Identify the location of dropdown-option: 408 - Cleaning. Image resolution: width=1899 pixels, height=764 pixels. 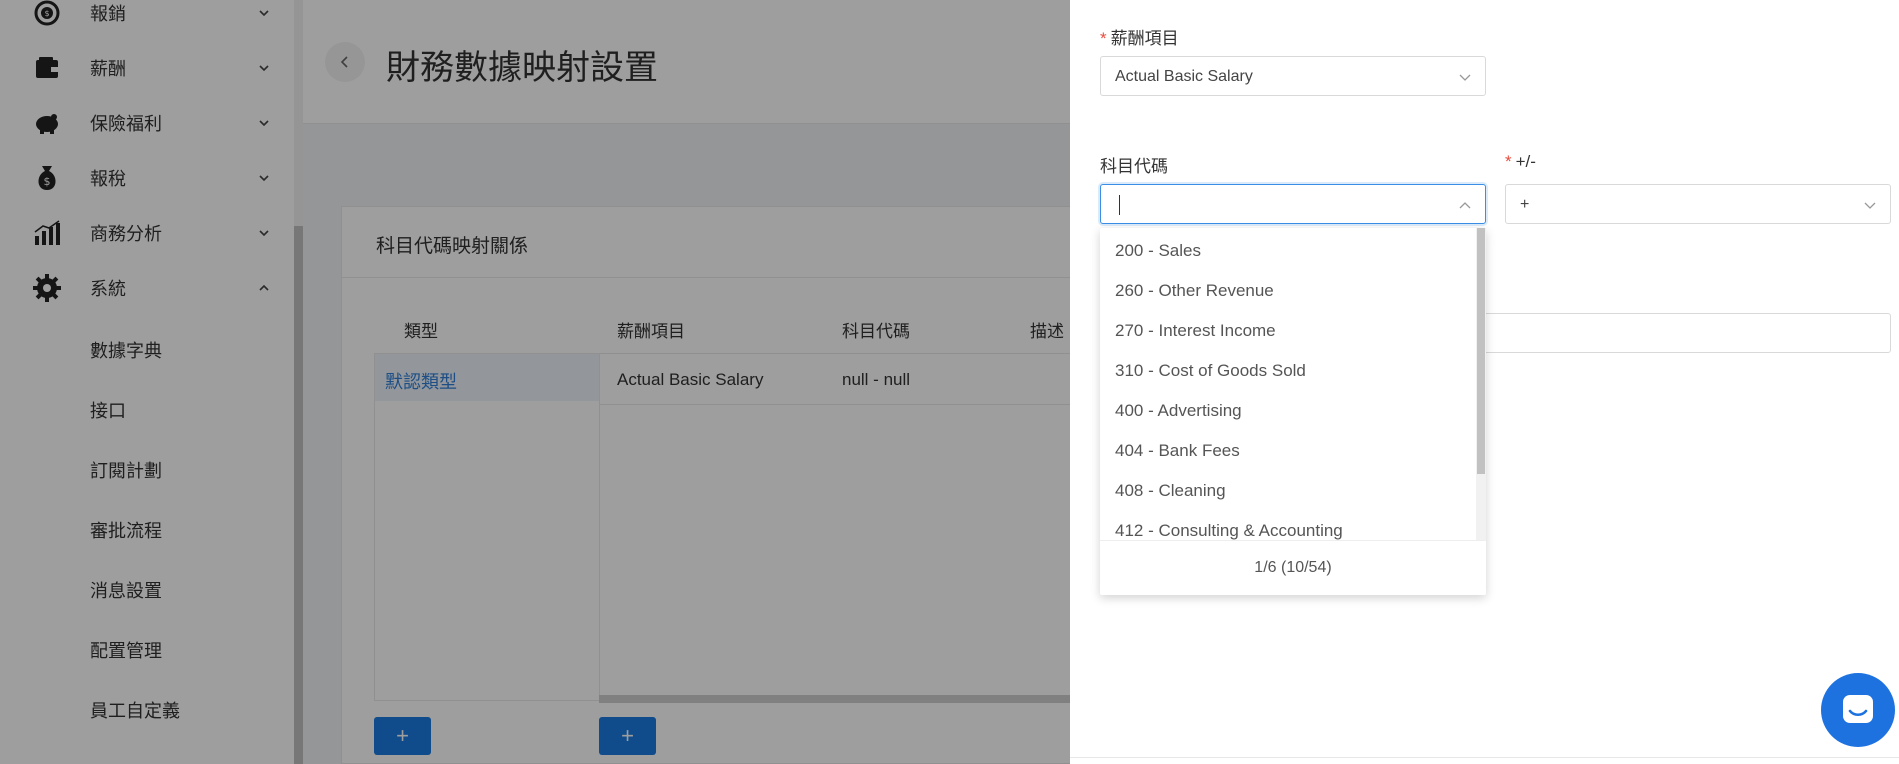
(1170, 491).